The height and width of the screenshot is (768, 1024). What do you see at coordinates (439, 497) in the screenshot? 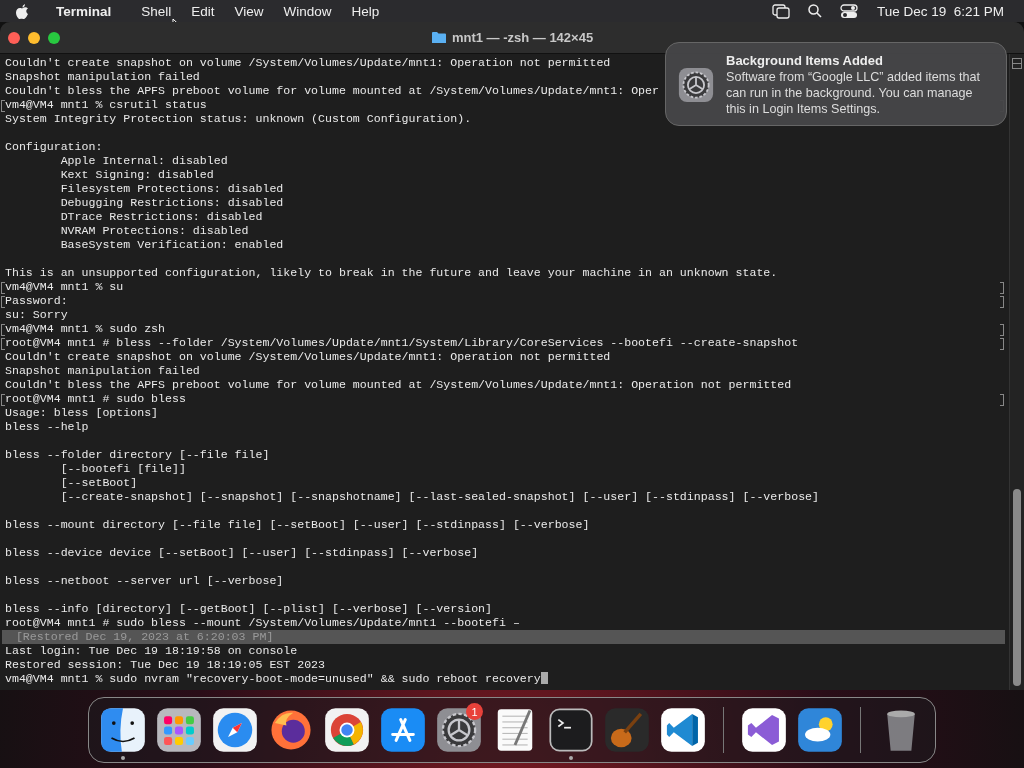
I see `output-line: [--create-snapshot] [--snapshot] [--snapshotname] [--last-sealed-snapshot] [--user] [--stdinpass] [--verbose]` at bounding box center [439, 497].